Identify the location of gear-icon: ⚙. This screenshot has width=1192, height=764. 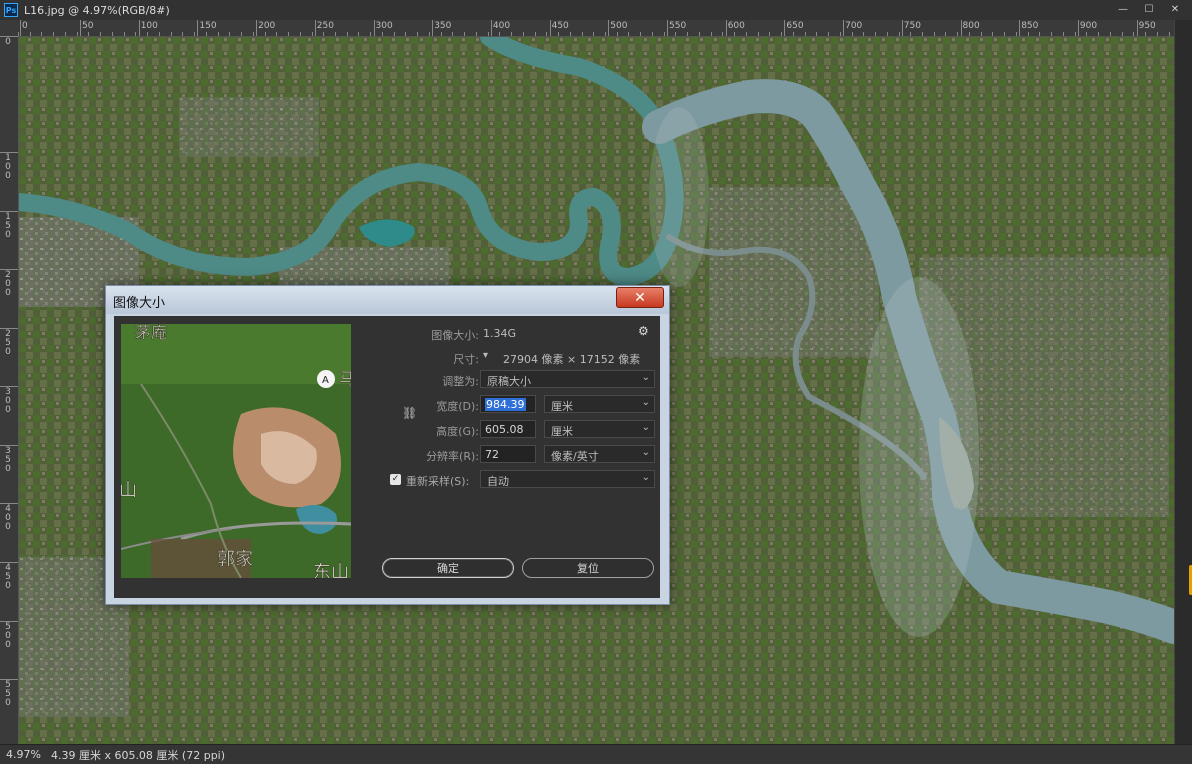
(643, 331).